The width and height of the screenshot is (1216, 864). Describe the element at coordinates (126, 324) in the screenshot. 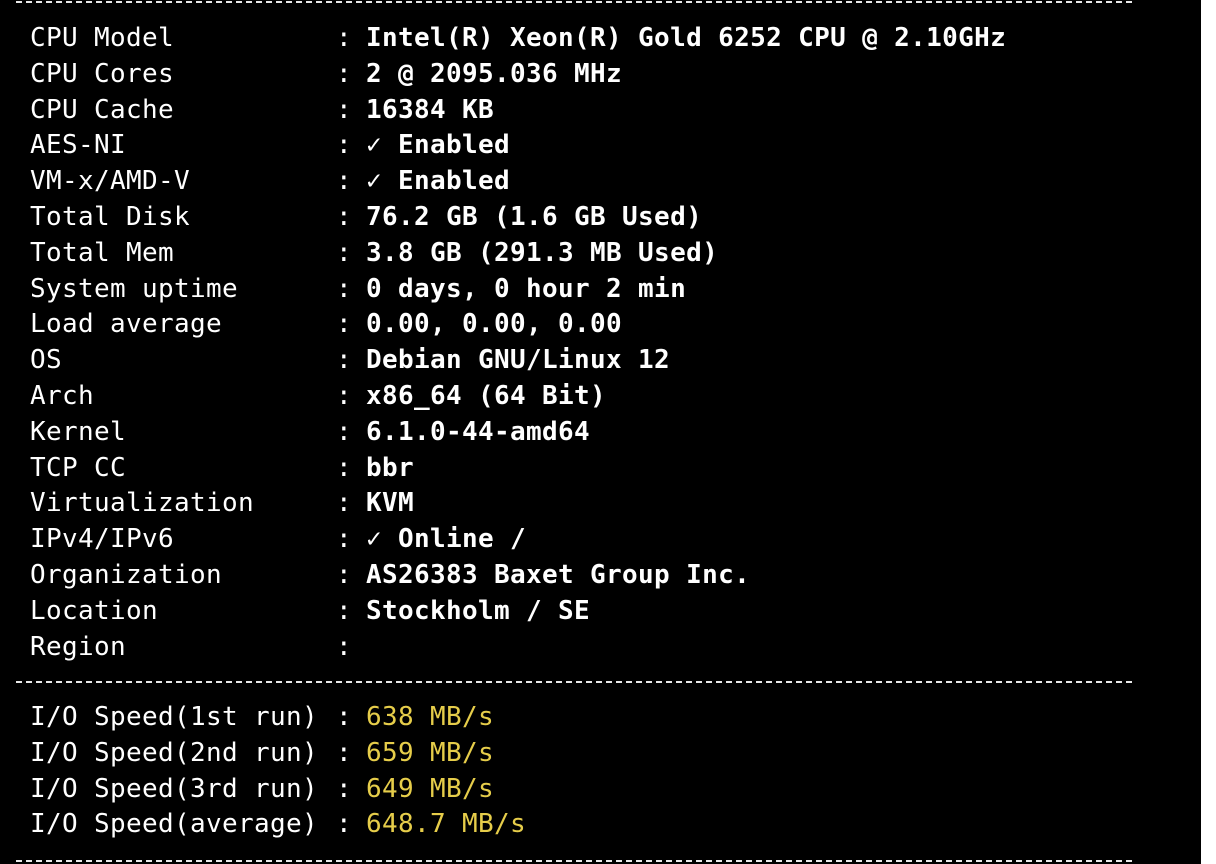

I see `row-label: Load average` at that location.